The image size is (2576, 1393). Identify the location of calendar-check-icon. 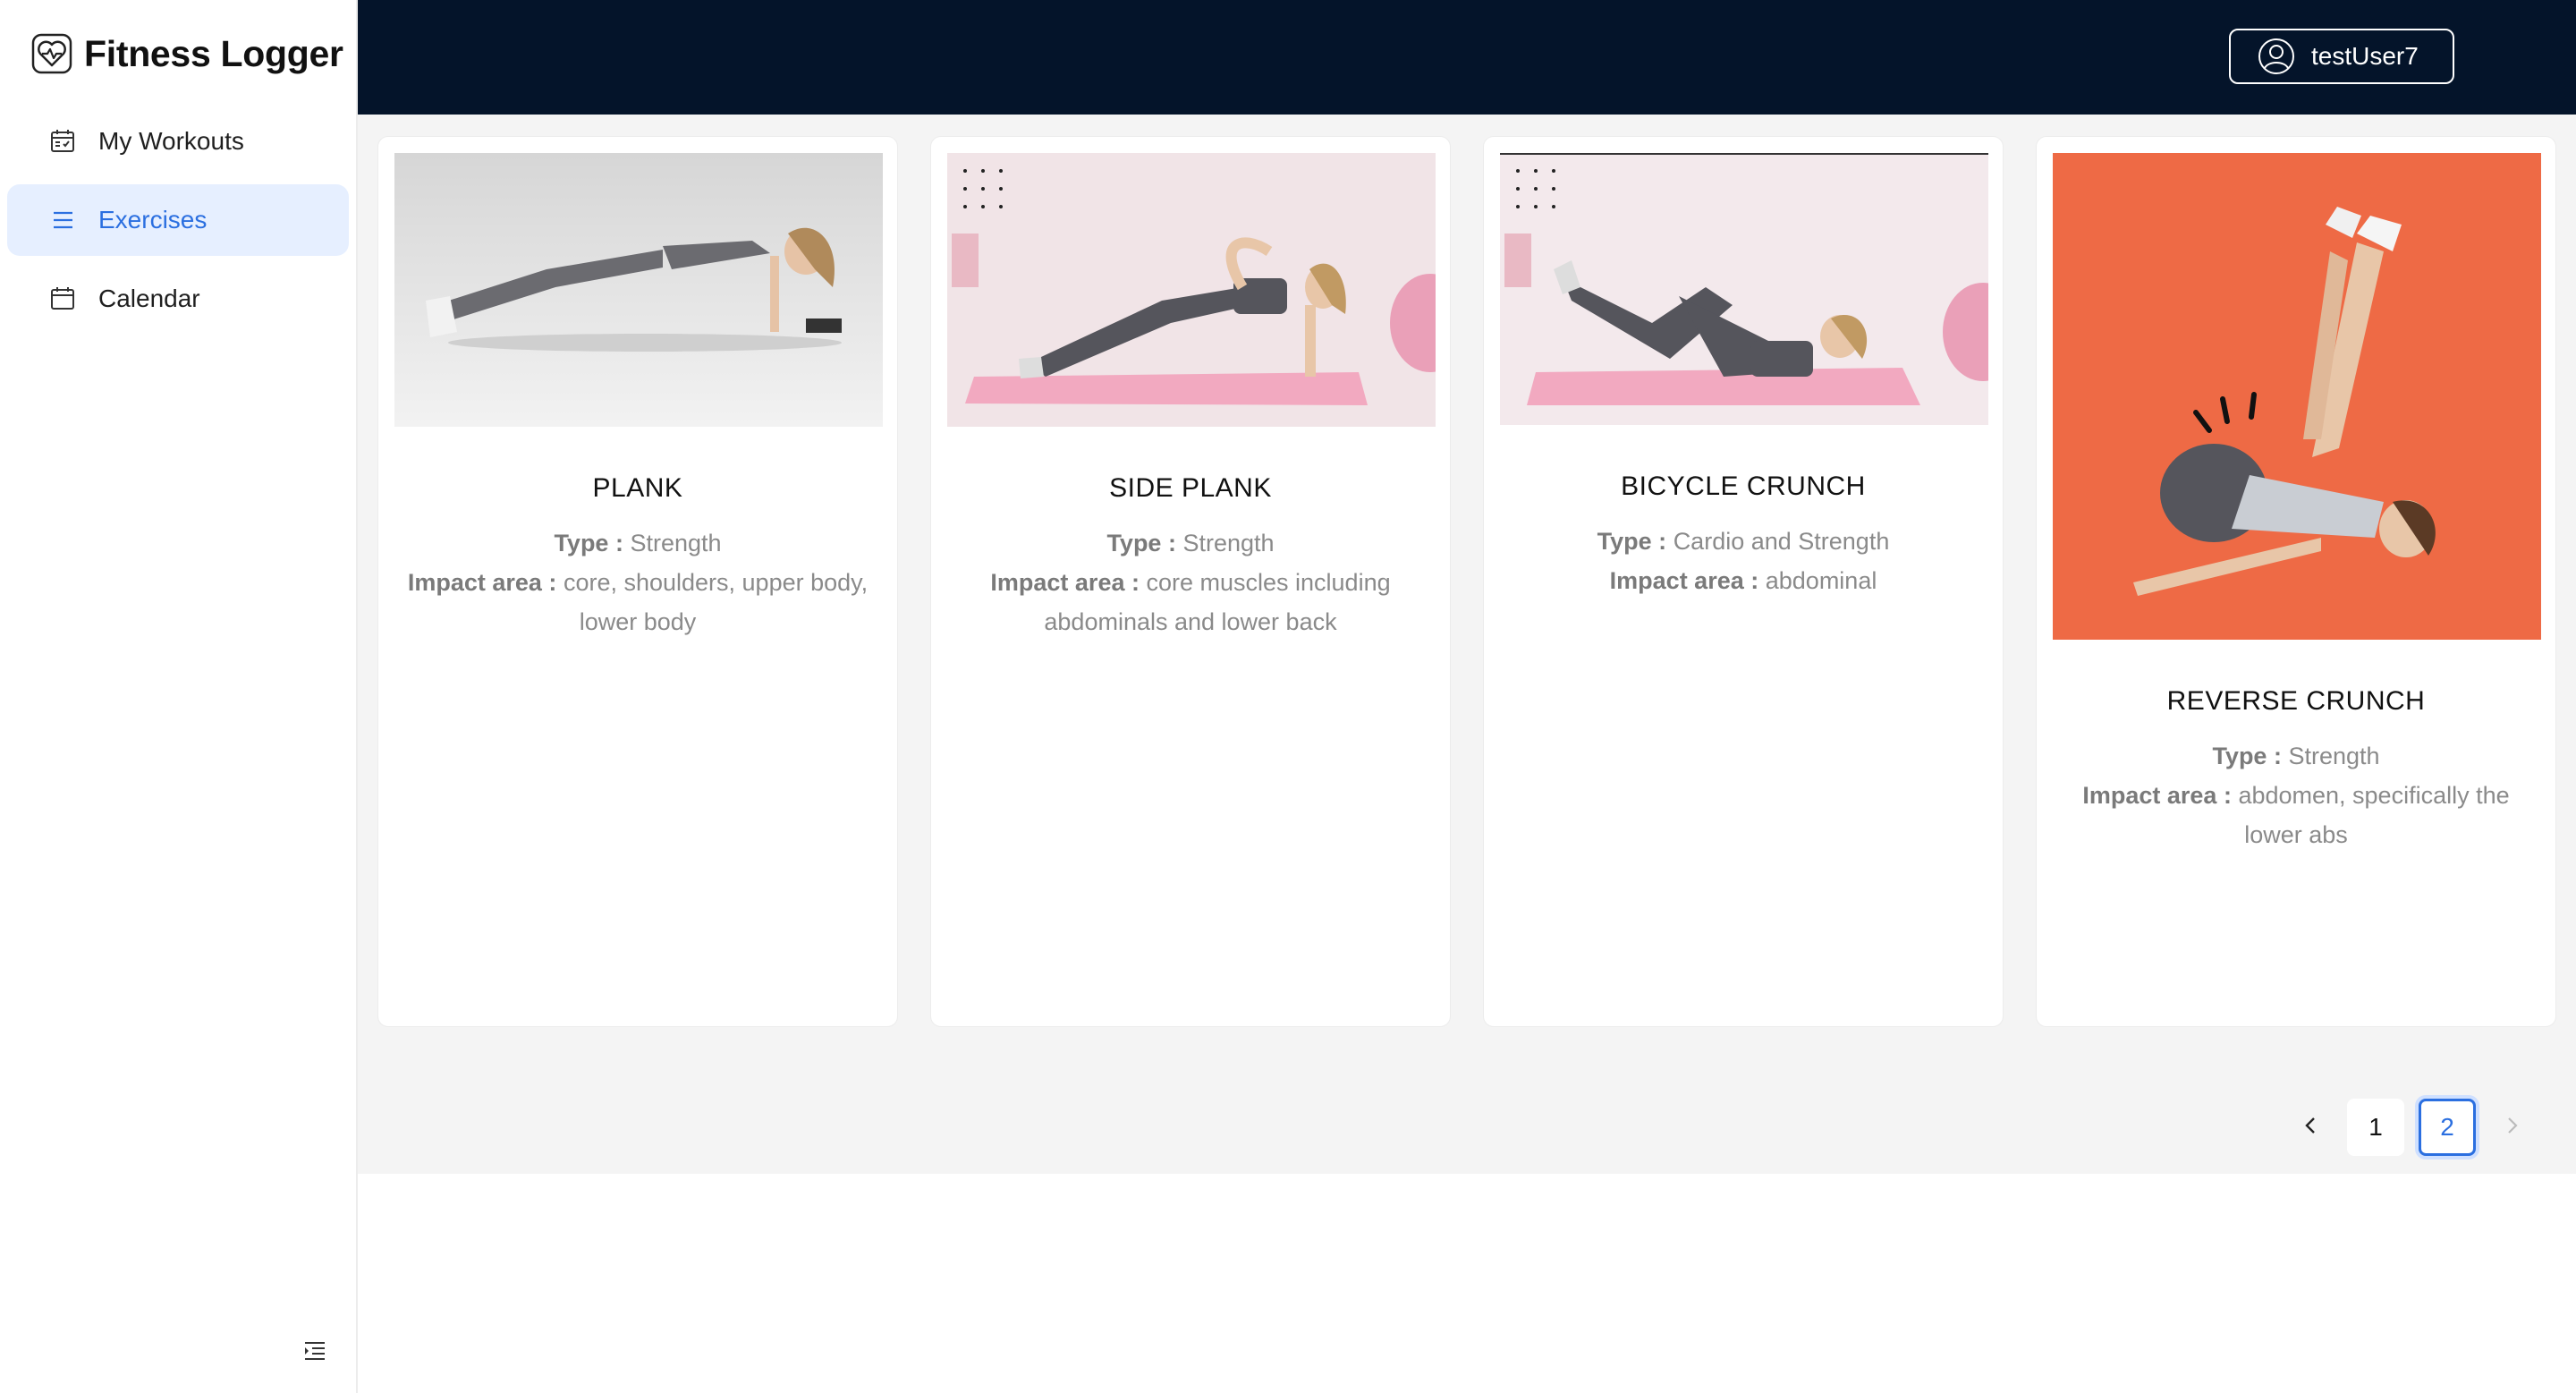
(62, 141).